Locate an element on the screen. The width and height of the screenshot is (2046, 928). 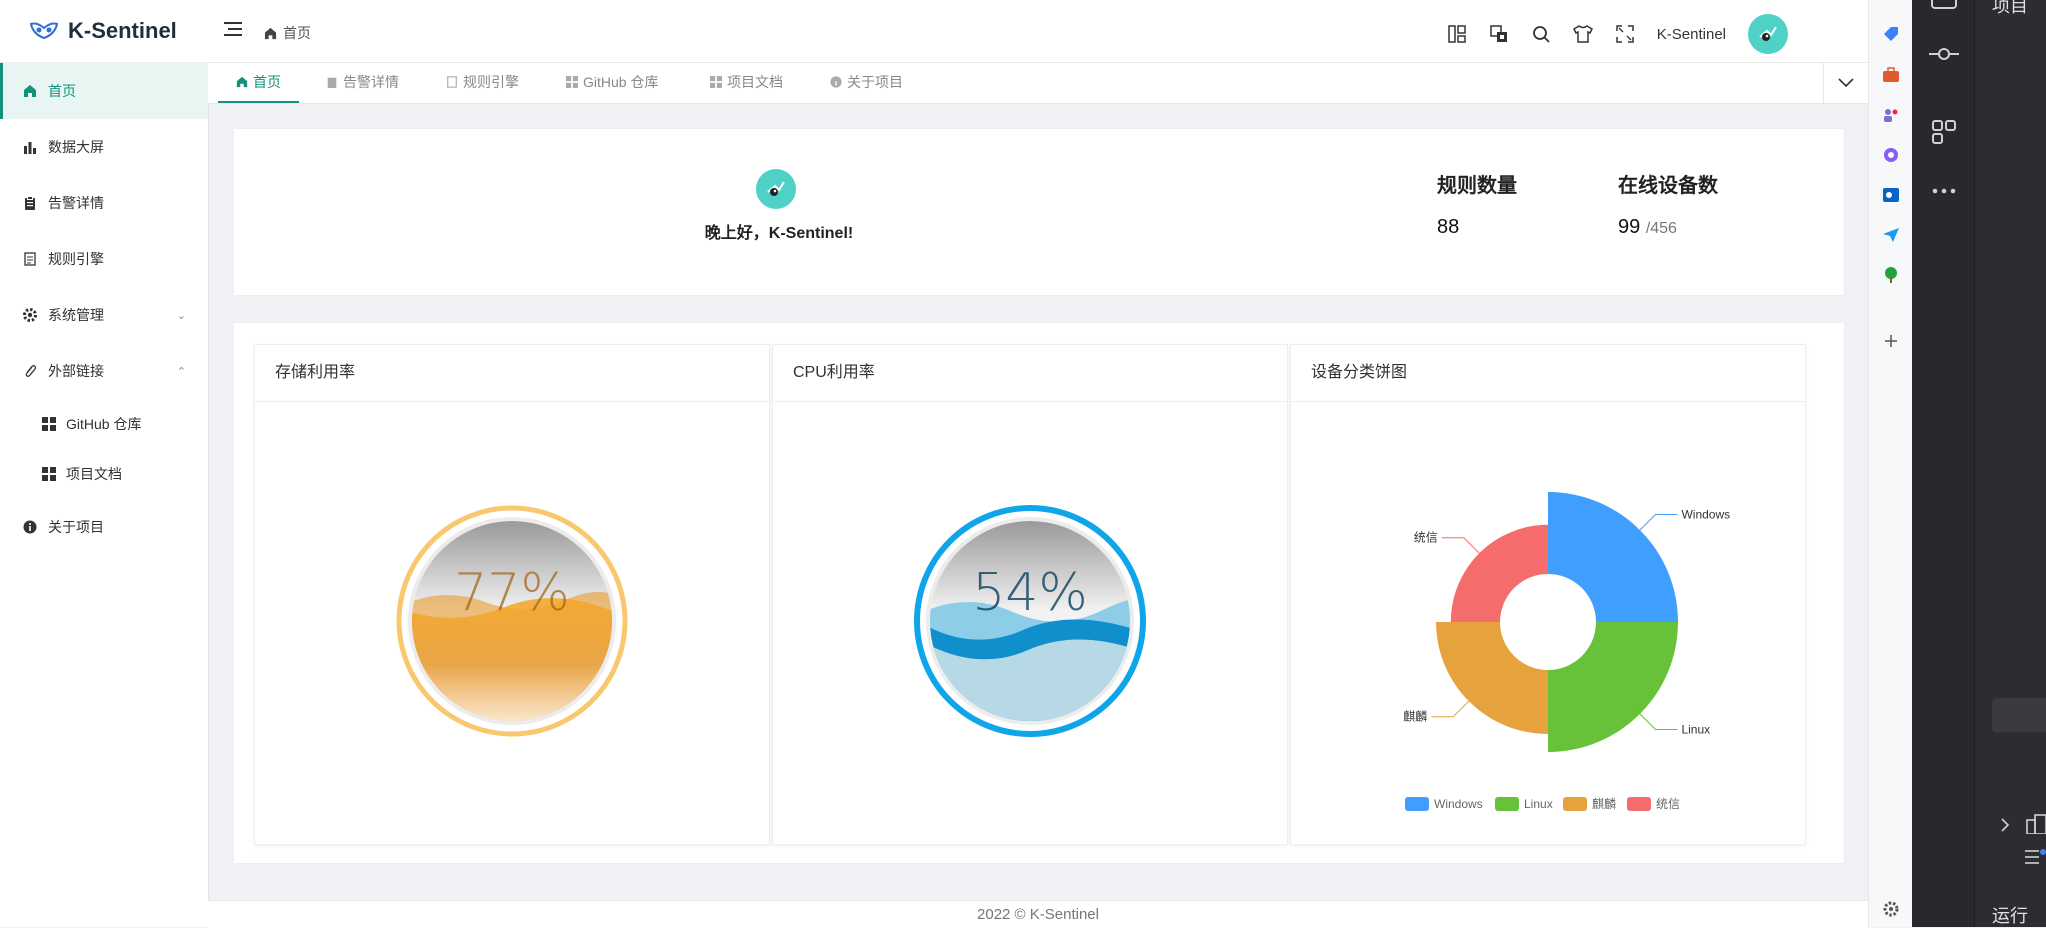
sidebar-subitem-docs: 项目文档 is located at coordinates (104, 474).